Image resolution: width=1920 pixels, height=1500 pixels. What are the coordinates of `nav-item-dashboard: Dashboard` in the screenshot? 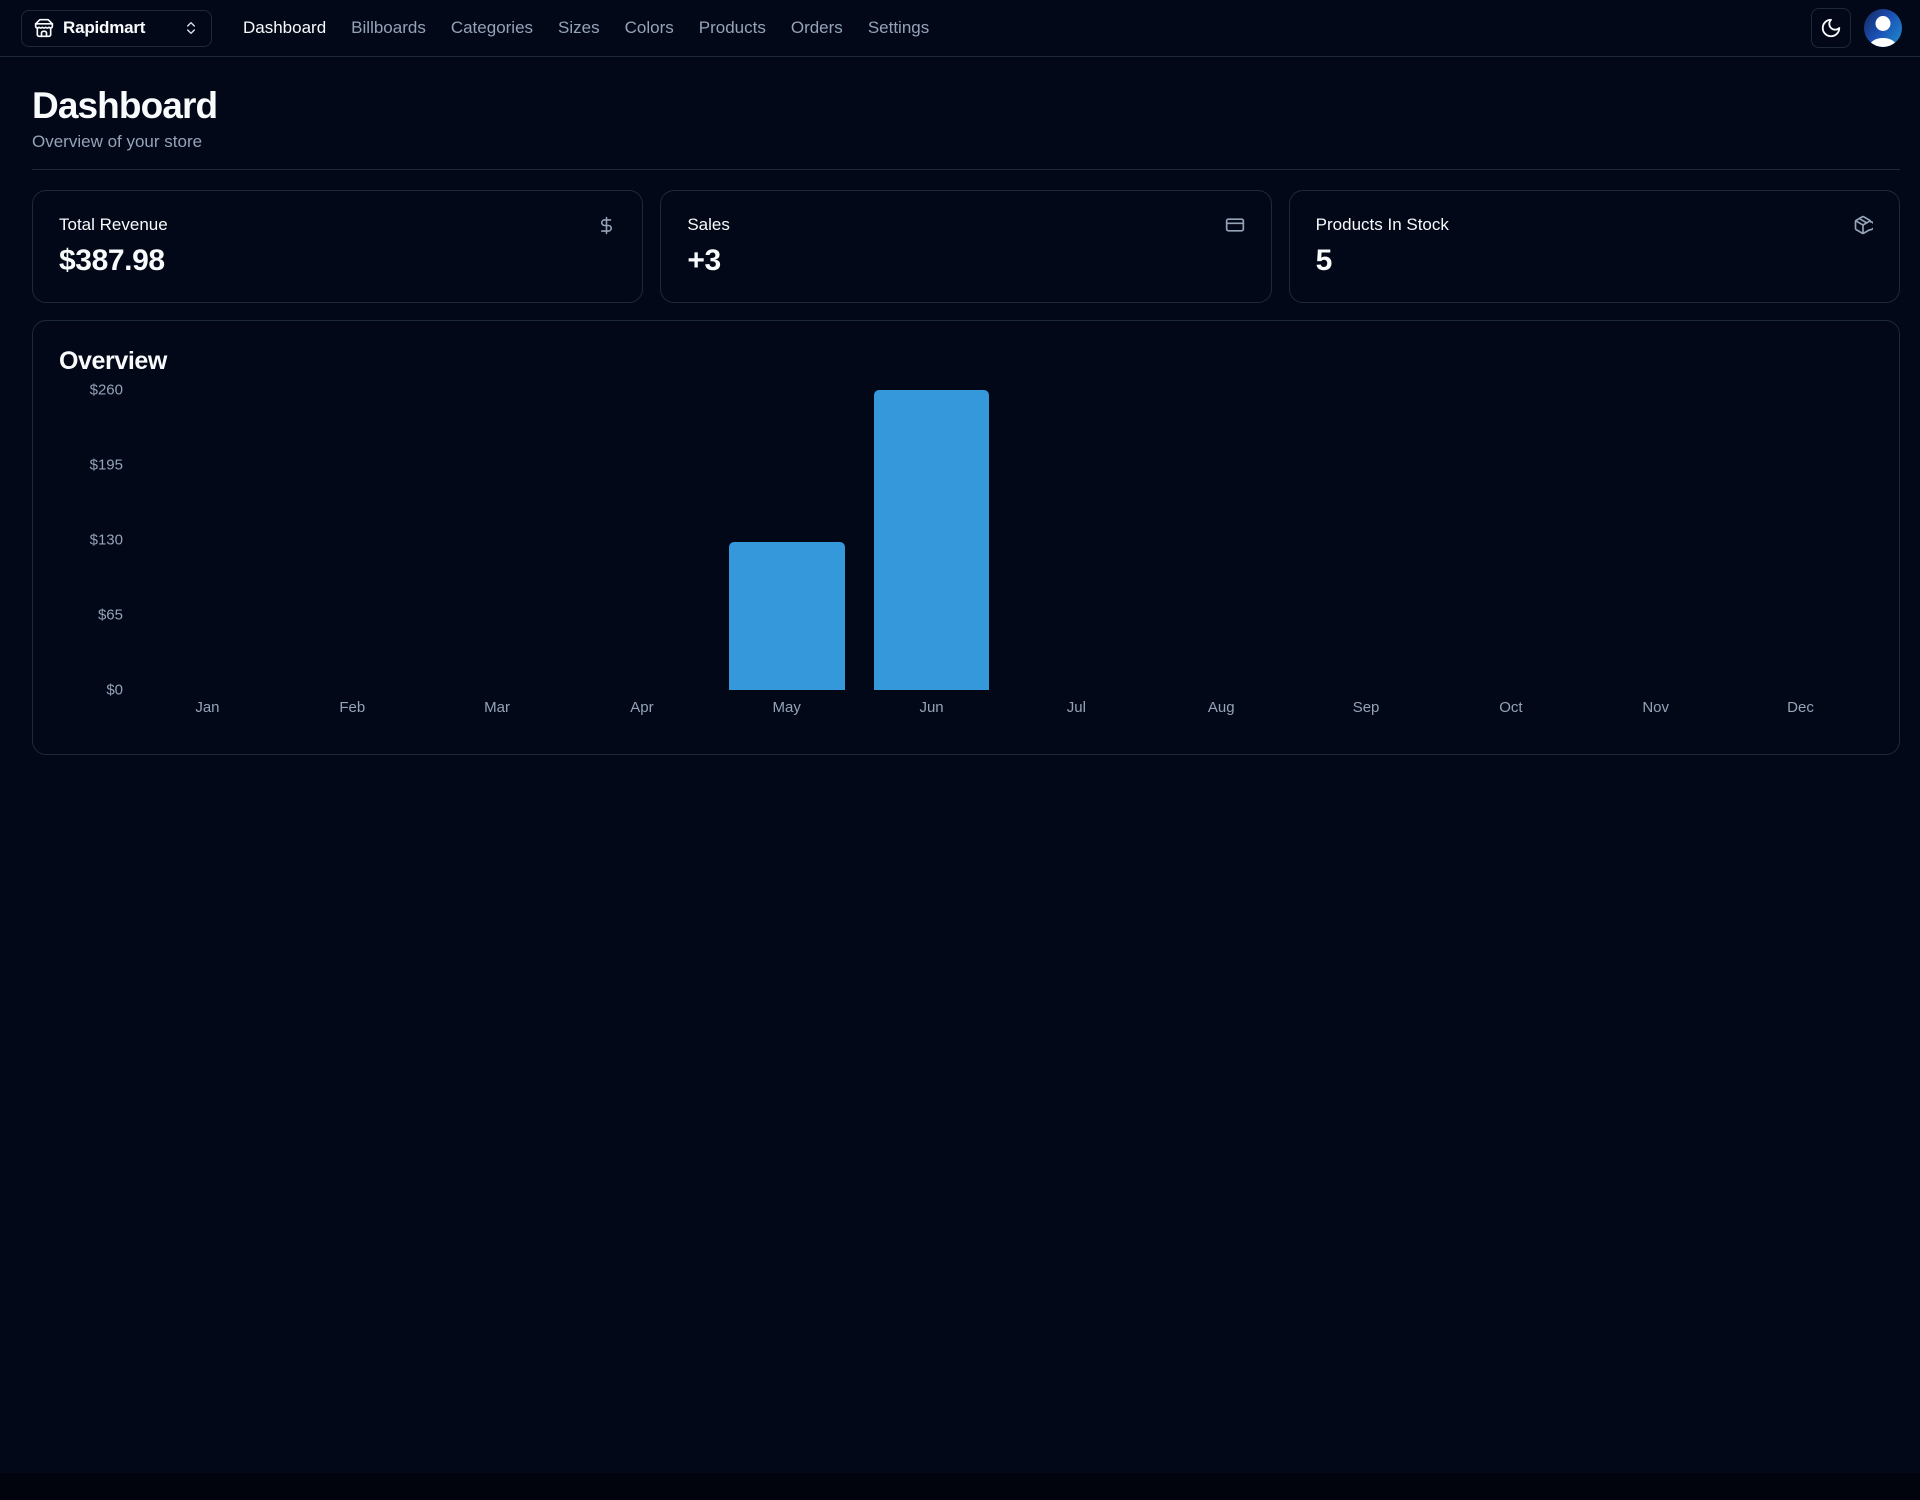 It's located at (284, 28).